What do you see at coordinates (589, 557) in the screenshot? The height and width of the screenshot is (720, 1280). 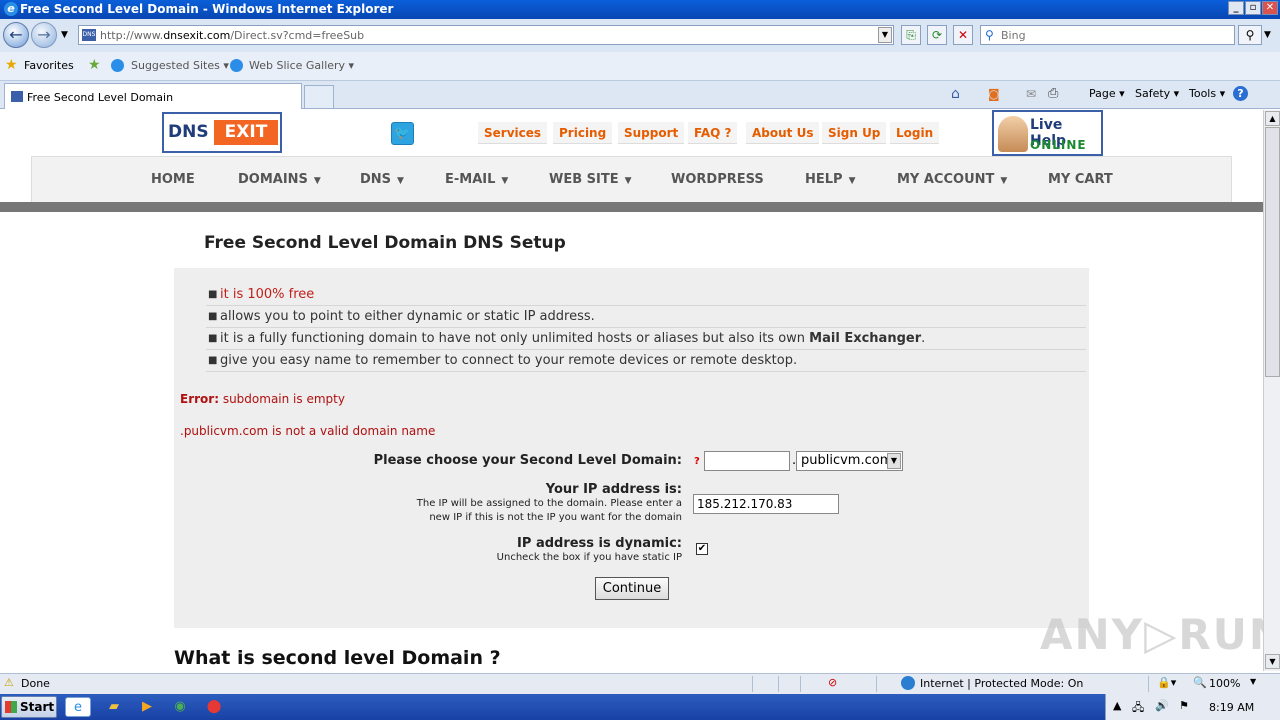 I see `dynamic-ip-hint: Uncheck the box if you have static IP` at bounding box center [589, 557].